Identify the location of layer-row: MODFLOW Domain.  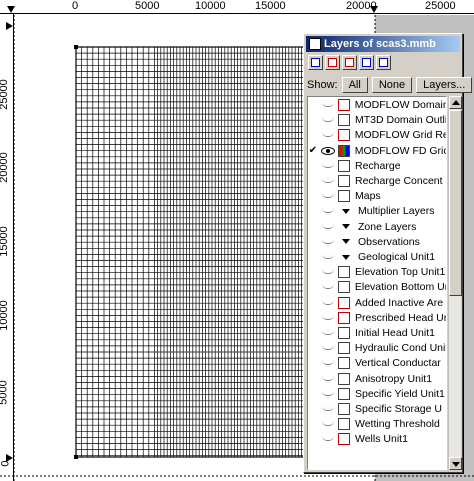
(377, 105).